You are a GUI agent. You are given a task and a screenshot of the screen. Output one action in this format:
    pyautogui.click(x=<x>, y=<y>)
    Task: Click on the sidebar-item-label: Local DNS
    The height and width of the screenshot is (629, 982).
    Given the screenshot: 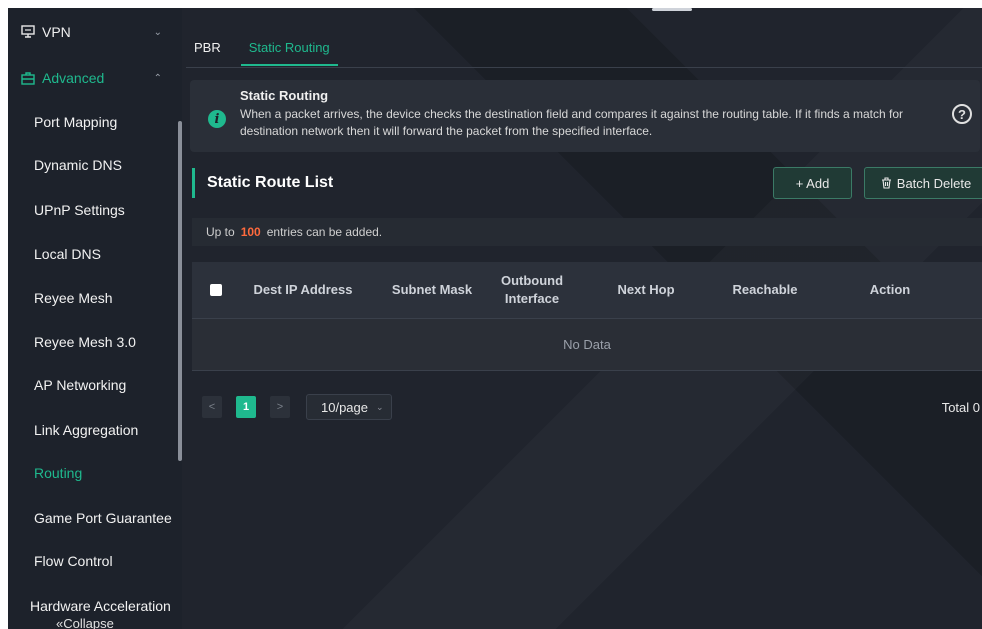 What is the action you would take?
    pyautogui.click(x=67, y=254)
    